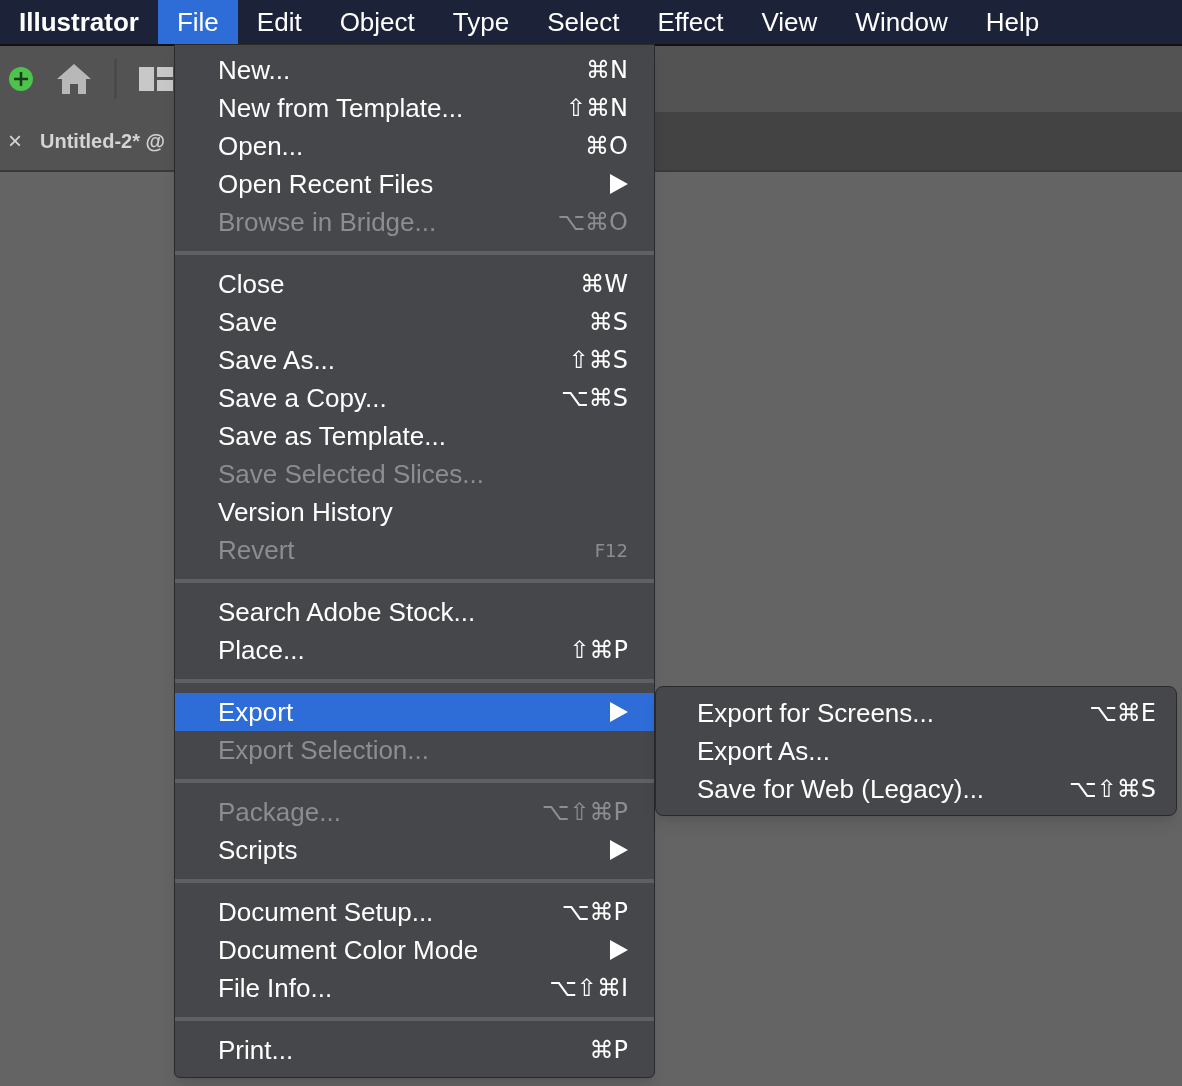 Image resolution: width=1182 pixels, height=1086 pixels. Describe the element at coordinates (598, 360) in the screenshot. I see `shortcut-label: ⇧⌘S` at that location.